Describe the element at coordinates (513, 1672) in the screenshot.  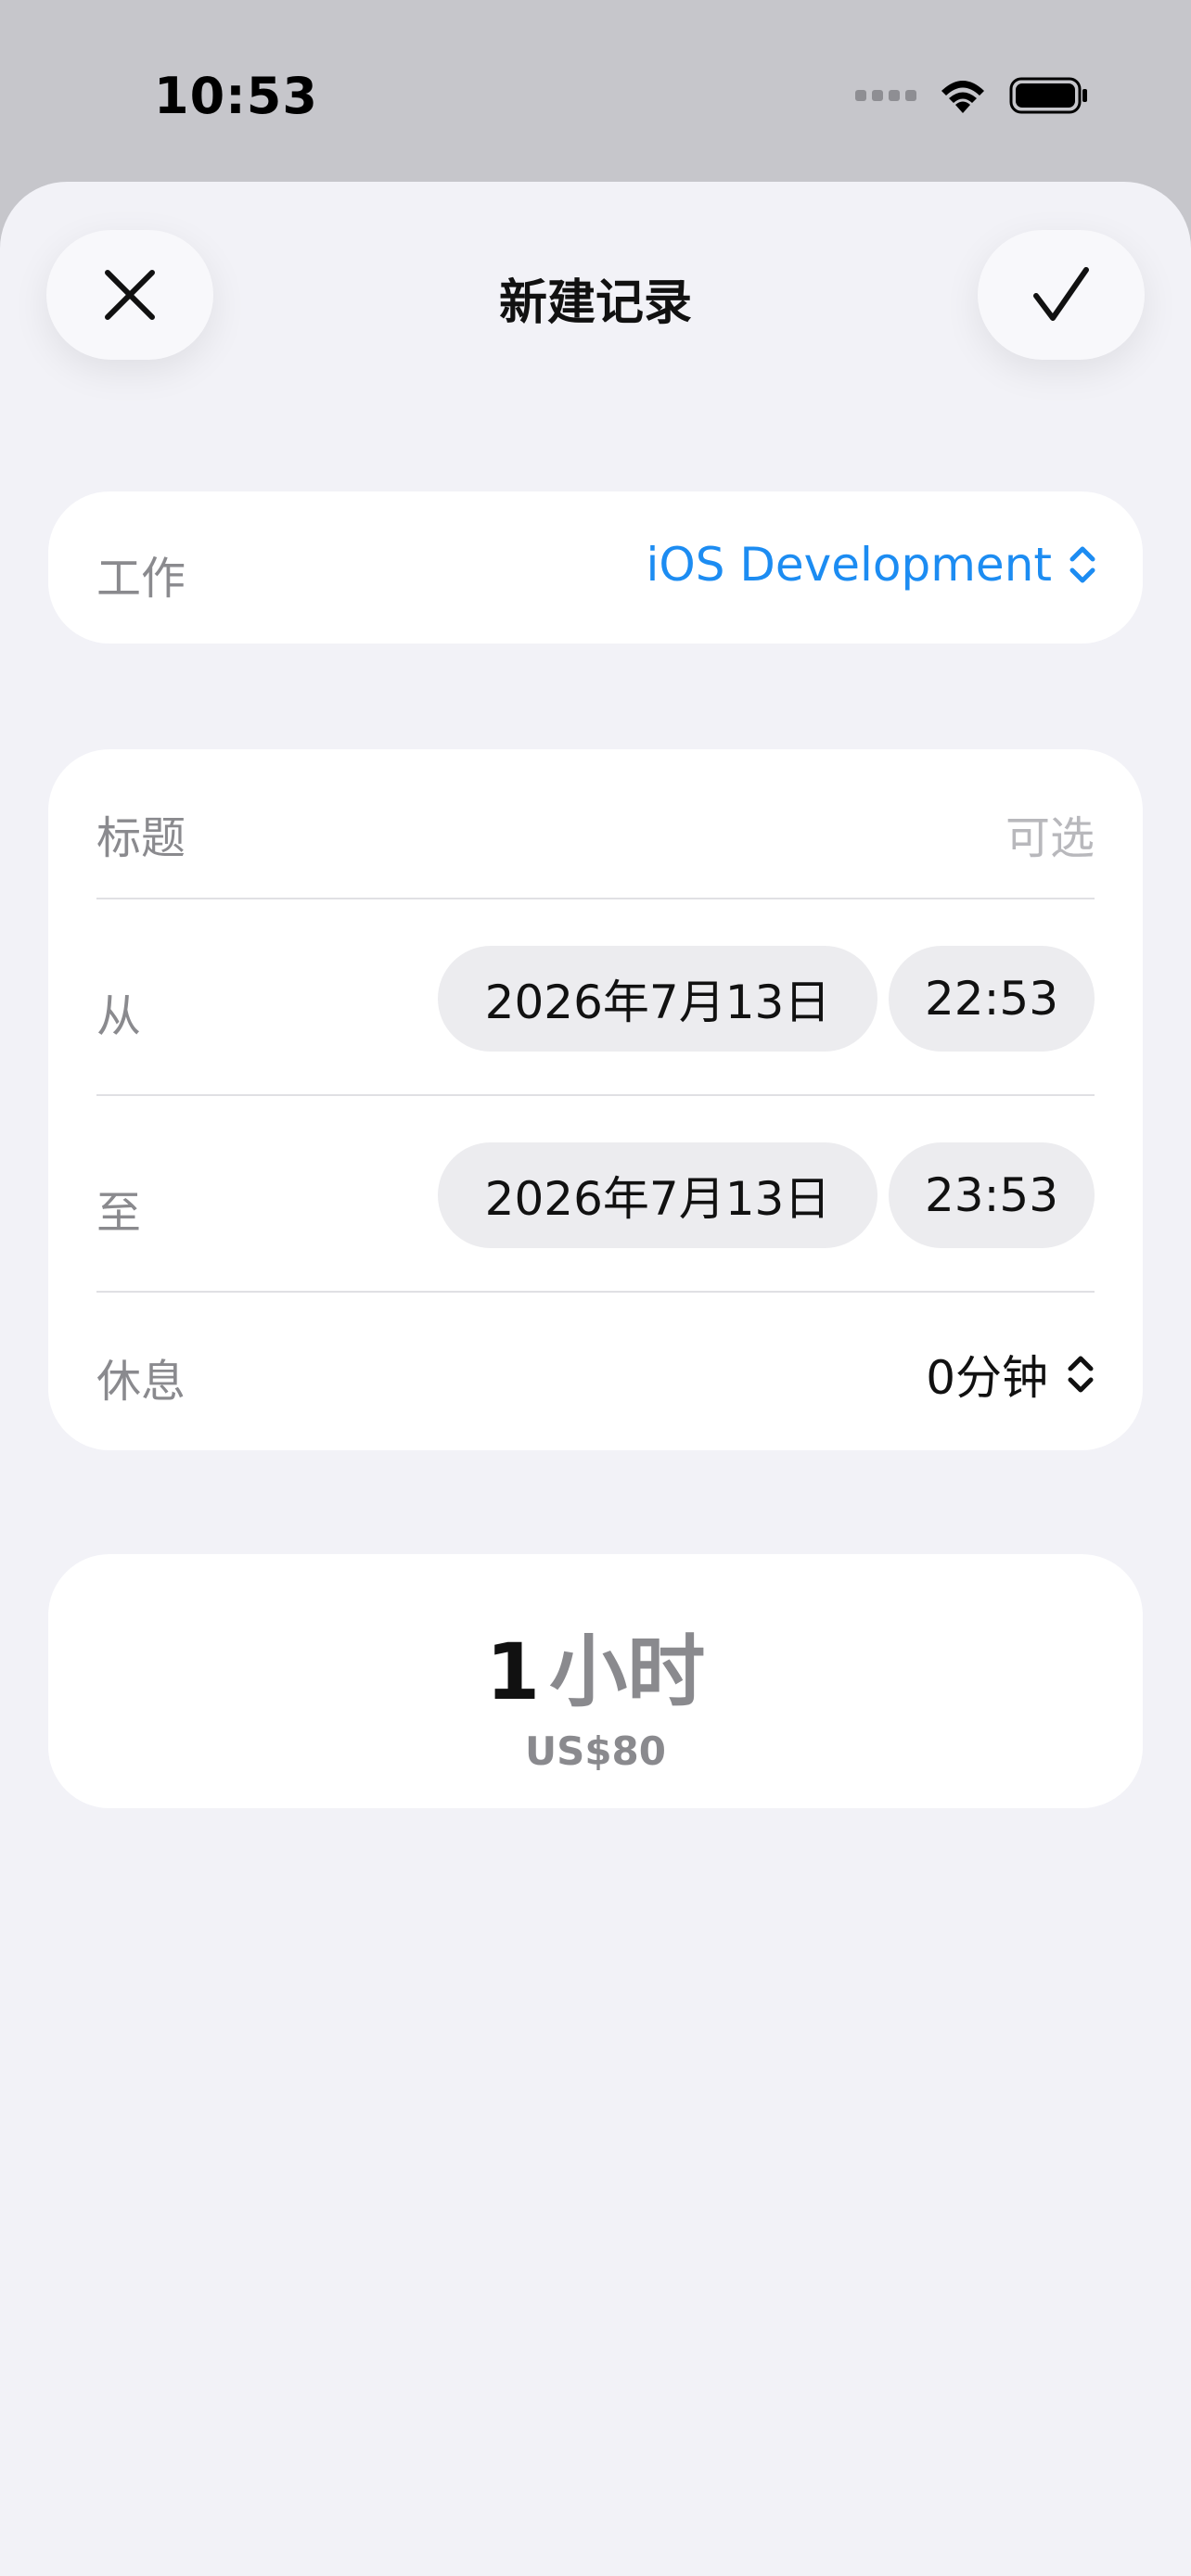
I see `duration-number: 1` at that location.